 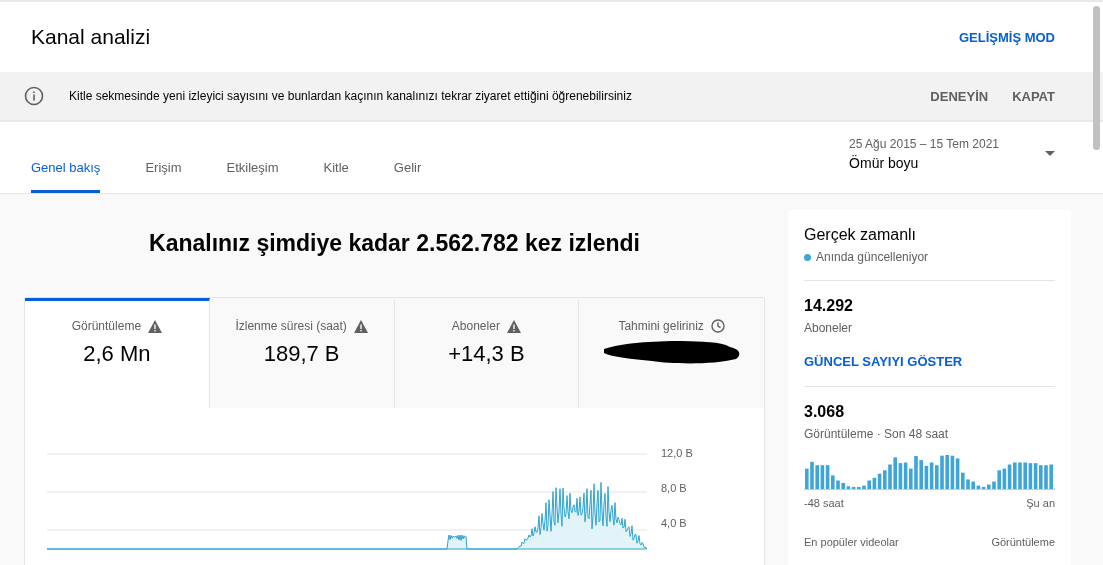 What do you see at coordinates (829, 328) in the screenshot?
I see `count-label: Aboneler` at bounding box center [829, 328].